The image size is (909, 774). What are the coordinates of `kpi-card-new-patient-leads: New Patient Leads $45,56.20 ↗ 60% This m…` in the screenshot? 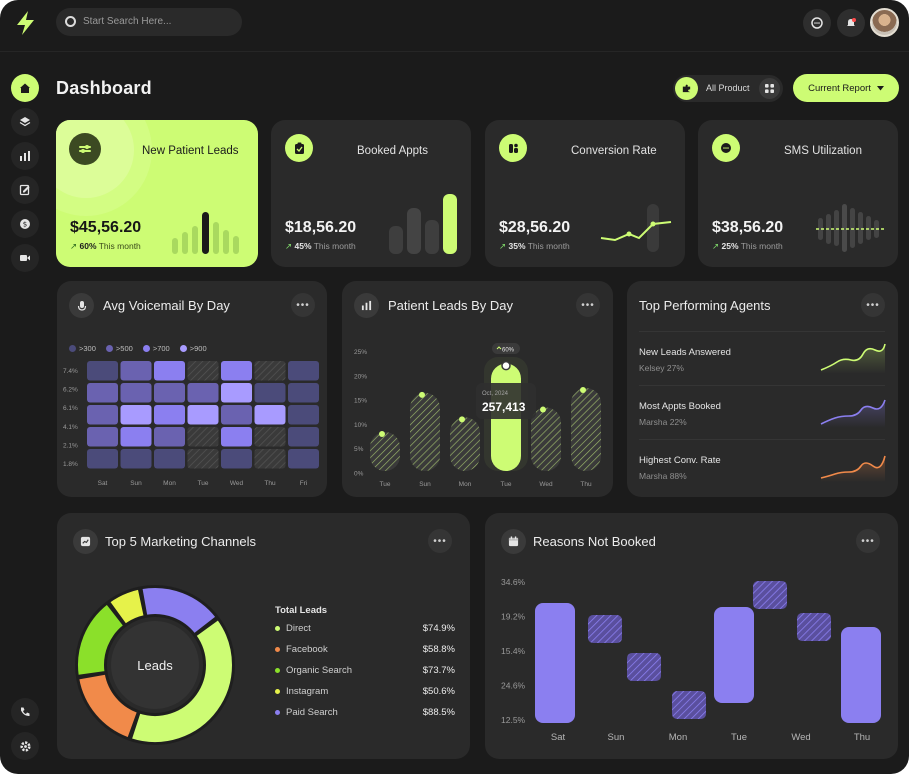 It's located at (157, 193).